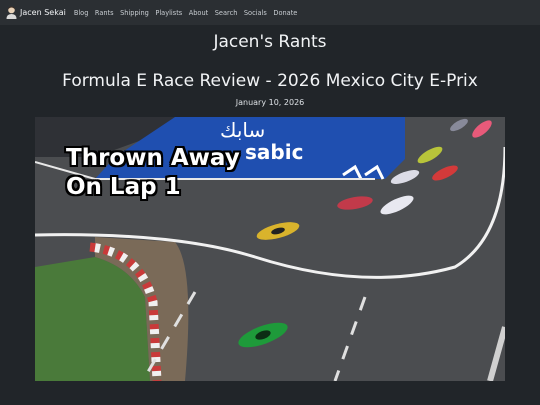  I want to click on nav-link-socials: Socials, so click(255, 13).